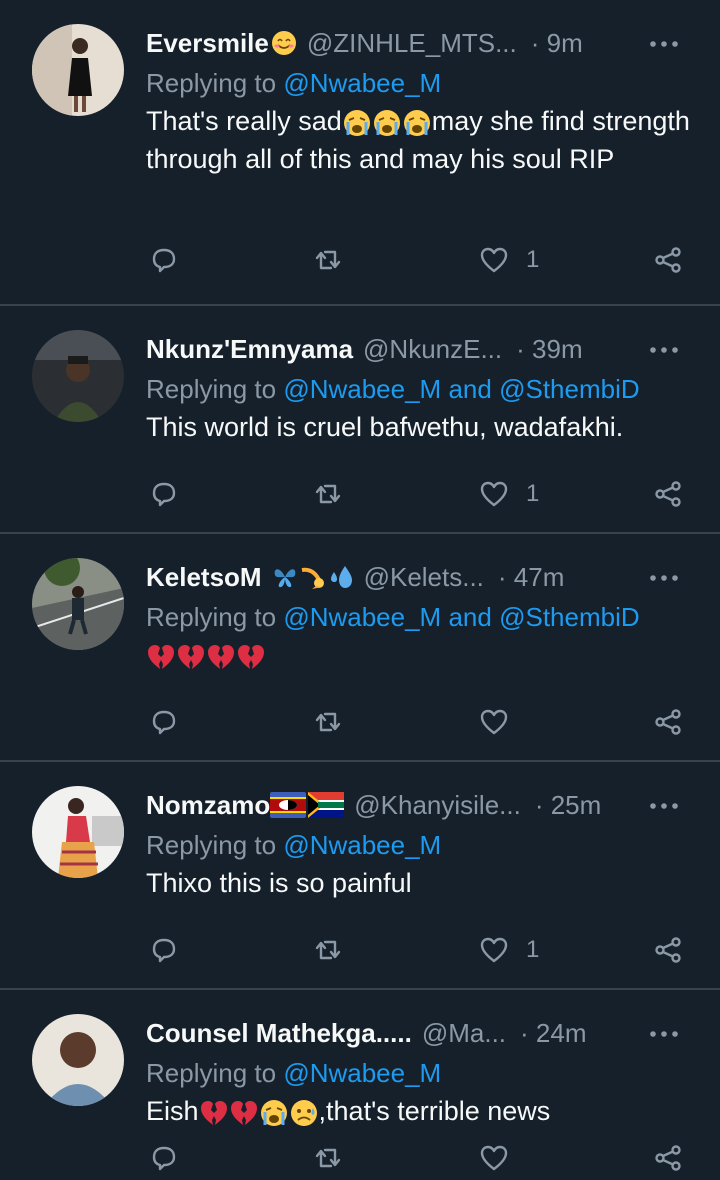 The height and width of the screenshot is (1180, 720). Describe the element at coordinates (313, 577) in the screenshot. I see `comet-emoji` at that location.